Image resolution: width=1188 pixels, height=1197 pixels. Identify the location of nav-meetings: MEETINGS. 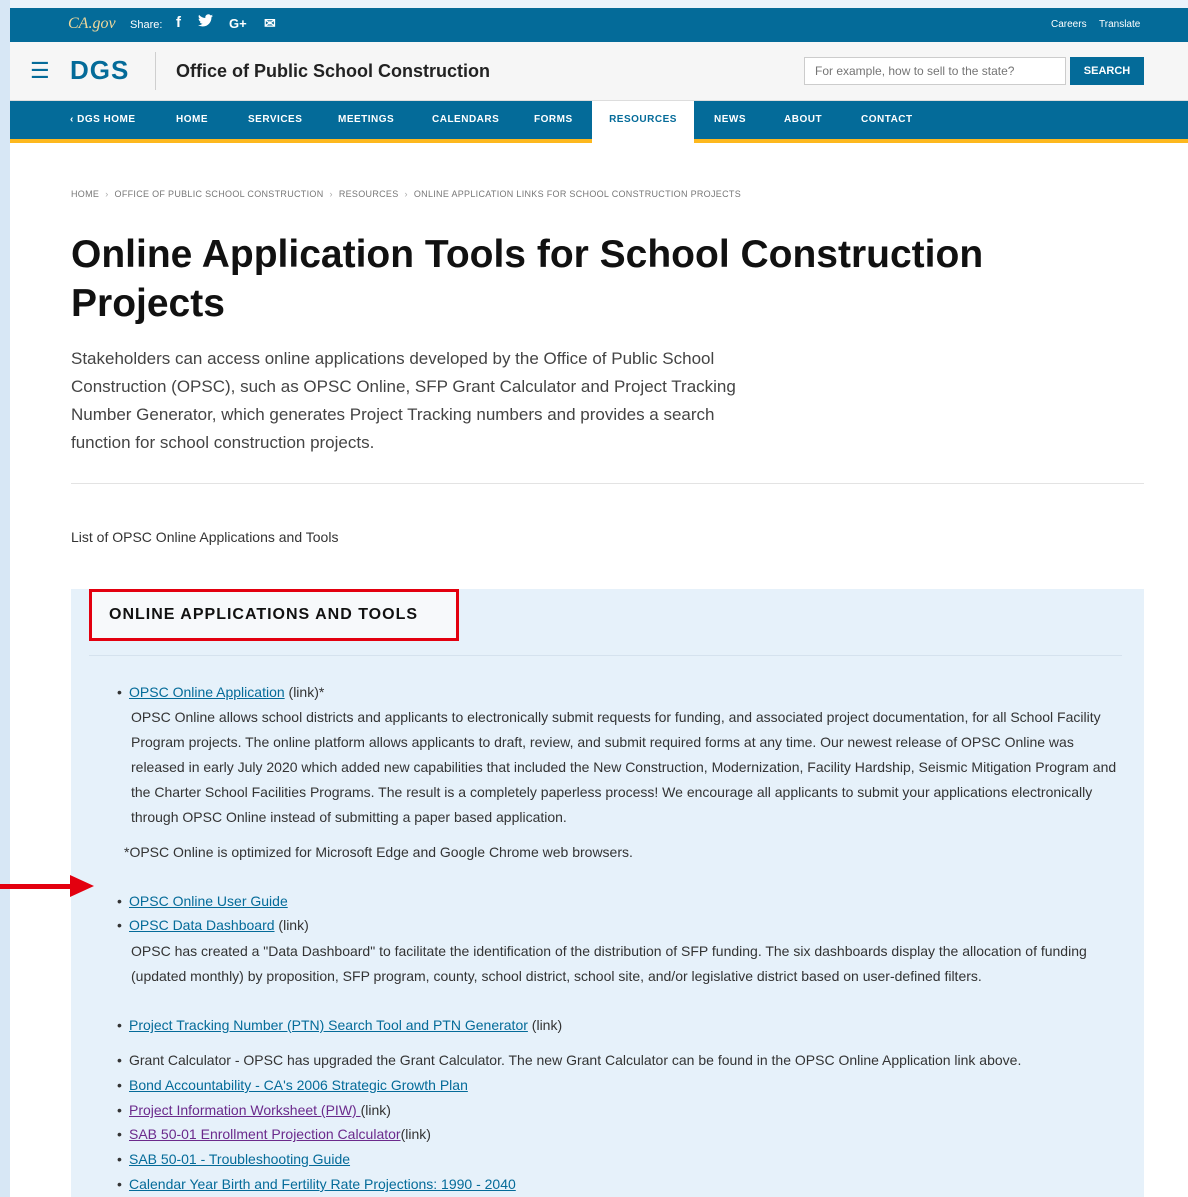
(366, 120).